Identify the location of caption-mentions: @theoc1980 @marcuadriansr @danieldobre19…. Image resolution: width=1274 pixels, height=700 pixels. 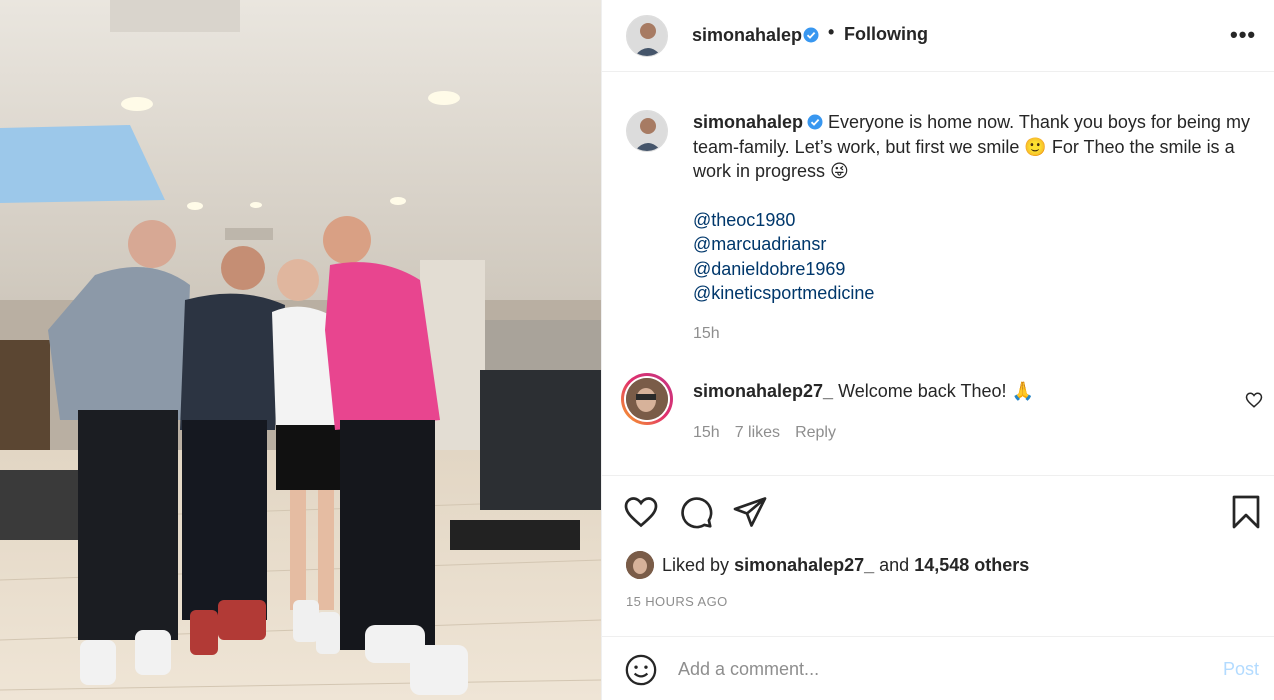
(975, 257).